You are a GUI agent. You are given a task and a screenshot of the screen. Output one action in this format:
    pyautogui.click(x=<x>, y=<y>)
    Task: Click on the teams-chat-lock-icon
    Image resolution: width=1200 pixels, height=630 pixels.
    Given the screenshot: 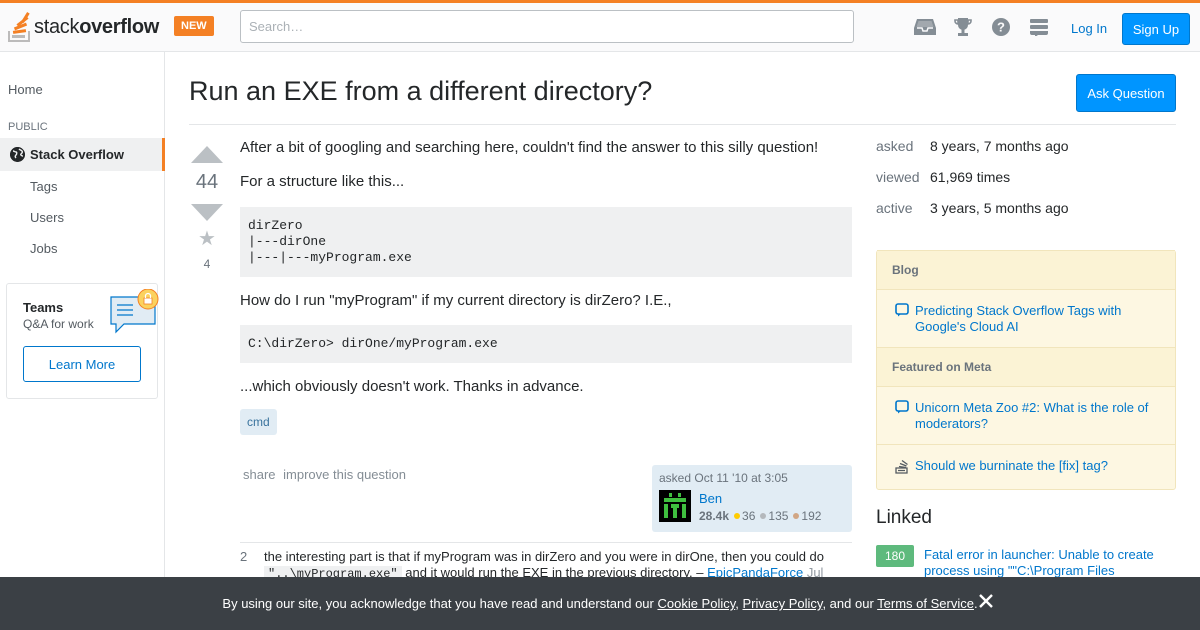 What is the action you would take?
    pyautogui.click(x=134, y=311)
    